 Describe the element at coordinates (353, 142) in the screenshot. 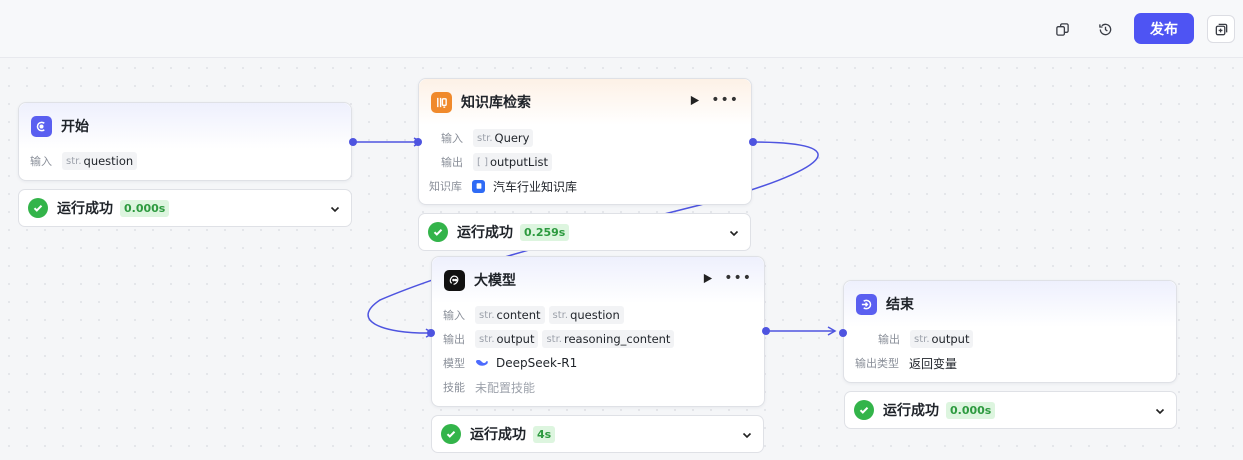

I see `node-start-output-port` at that location.